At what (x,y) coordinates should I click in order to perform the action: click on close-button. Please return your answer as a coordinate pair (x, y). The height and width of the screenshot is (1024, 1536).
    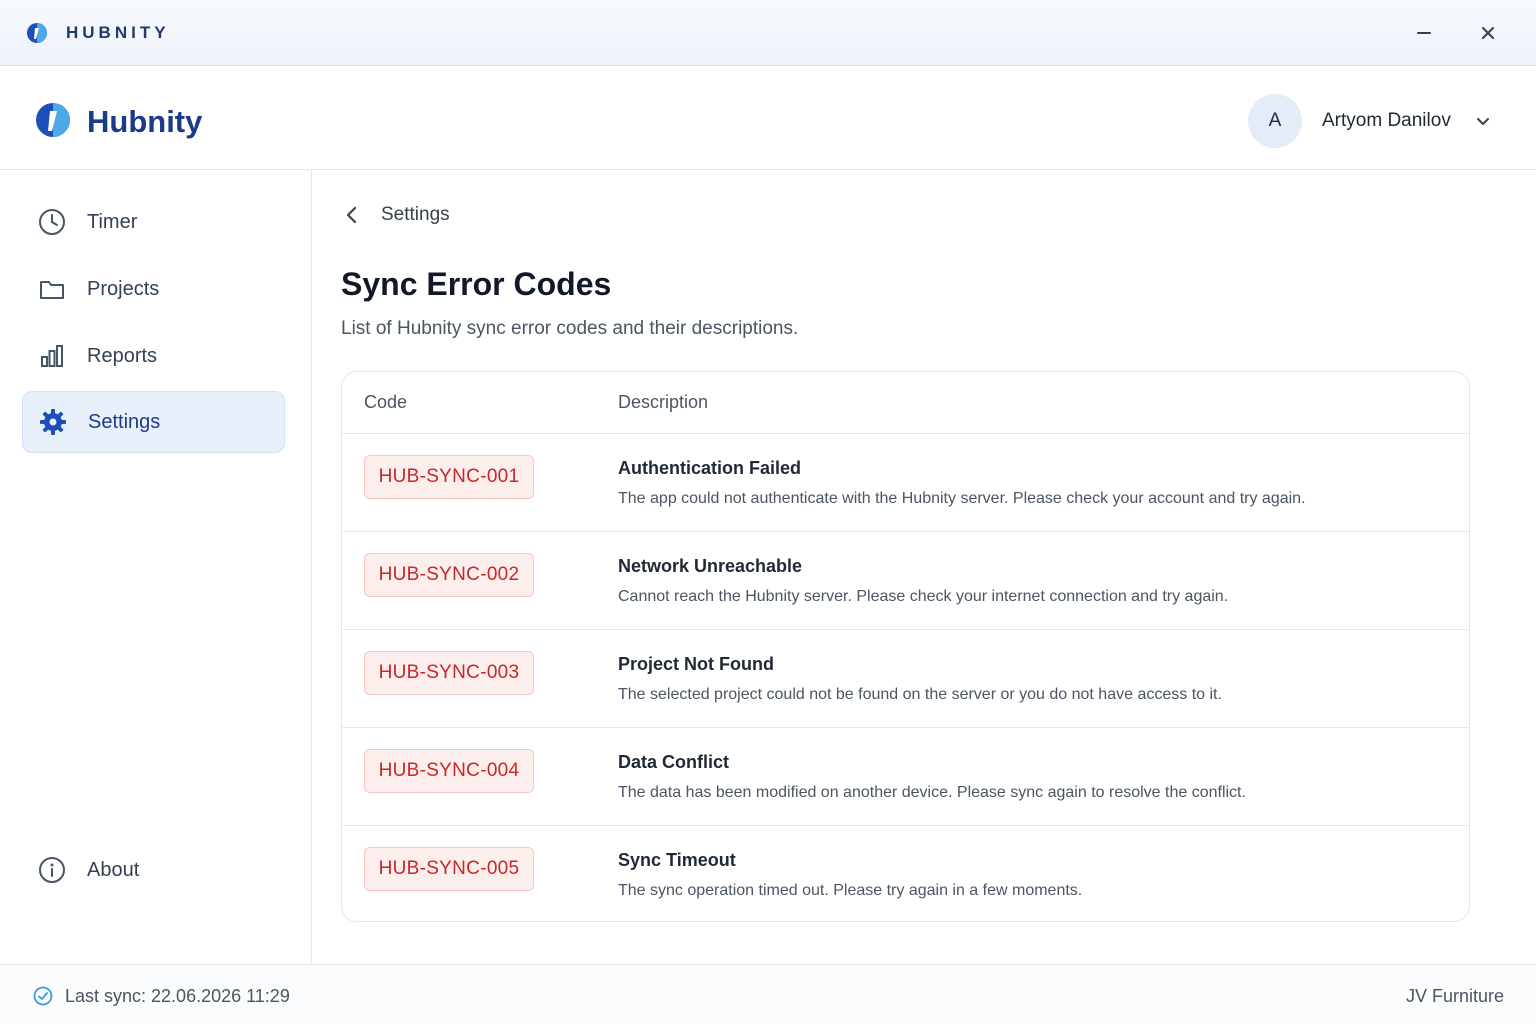
    Looking at the image, I should click on (1488, 33).